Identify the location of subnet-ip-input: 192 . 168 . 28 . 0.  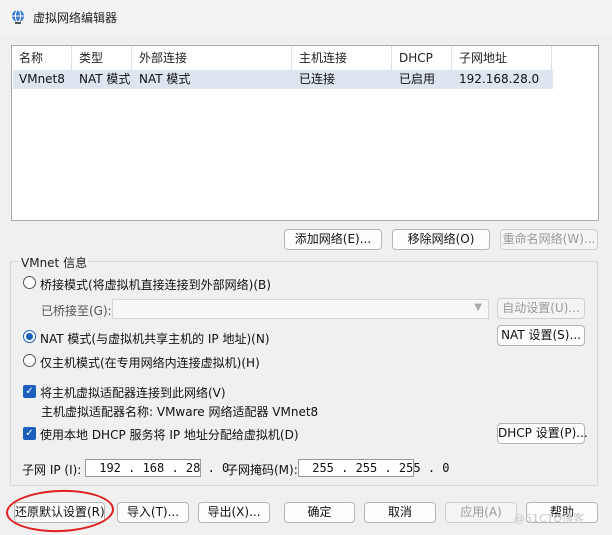
(157, 468).